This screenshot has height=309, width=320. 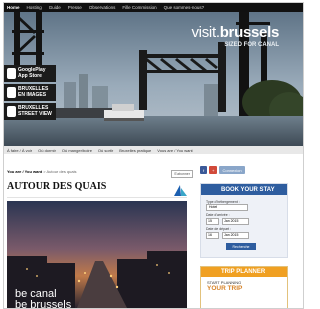 What do you see at coordinates (35, 113) in the screenshot?
I see `badge-line: STREET VIEW` at bounding box center [35, 113].